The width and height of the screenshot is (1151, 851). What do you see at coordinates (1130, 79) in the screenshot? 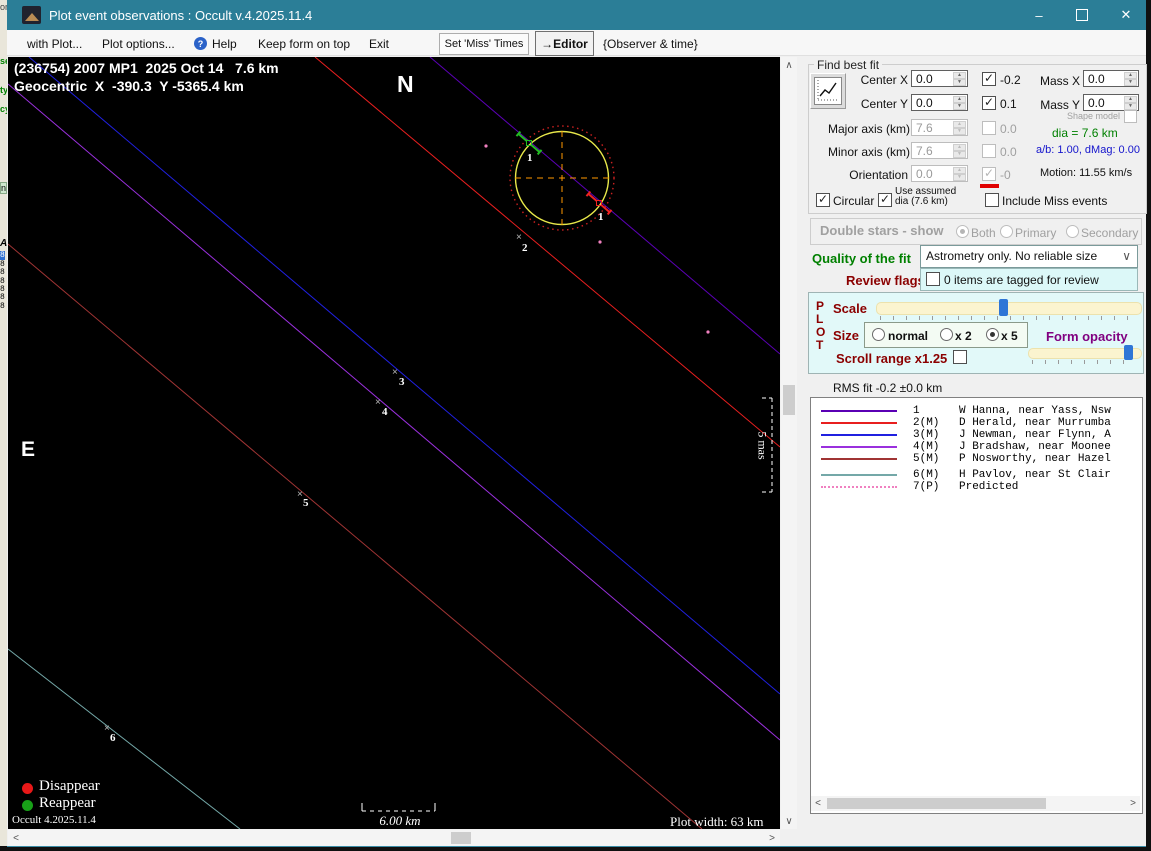
I see `mass-x-spinner: ▲ ▼` at bounding box center [1130, 79].